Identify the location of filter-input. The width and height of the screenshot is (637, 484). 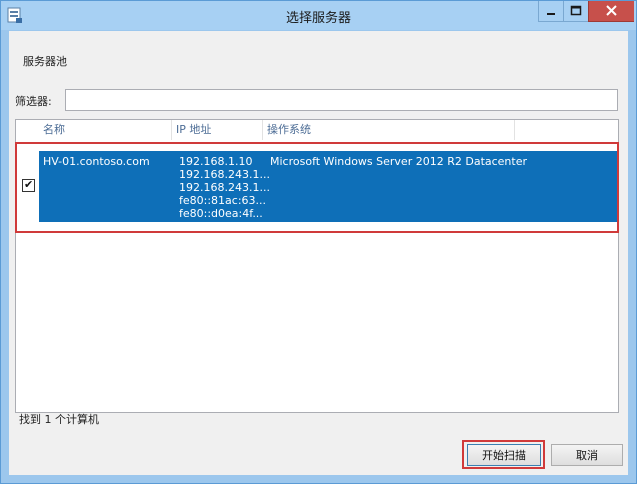
(341, 100).